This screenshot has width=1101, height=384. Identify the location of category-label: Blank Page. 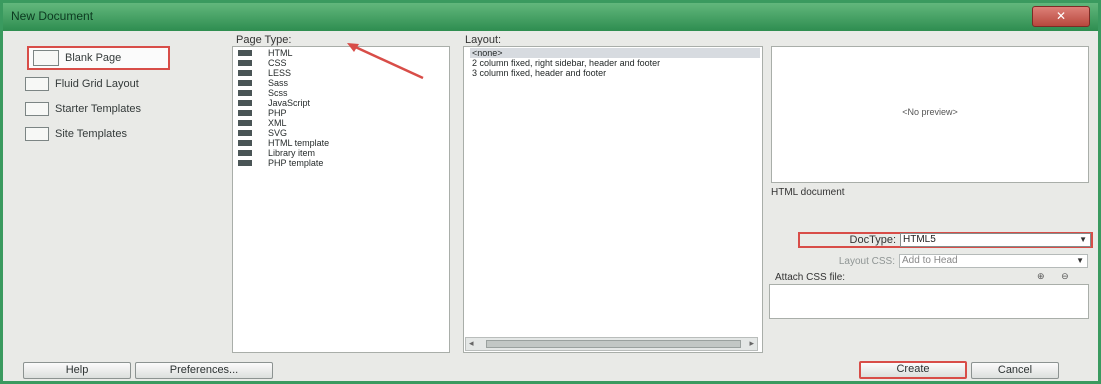
(93, 58).